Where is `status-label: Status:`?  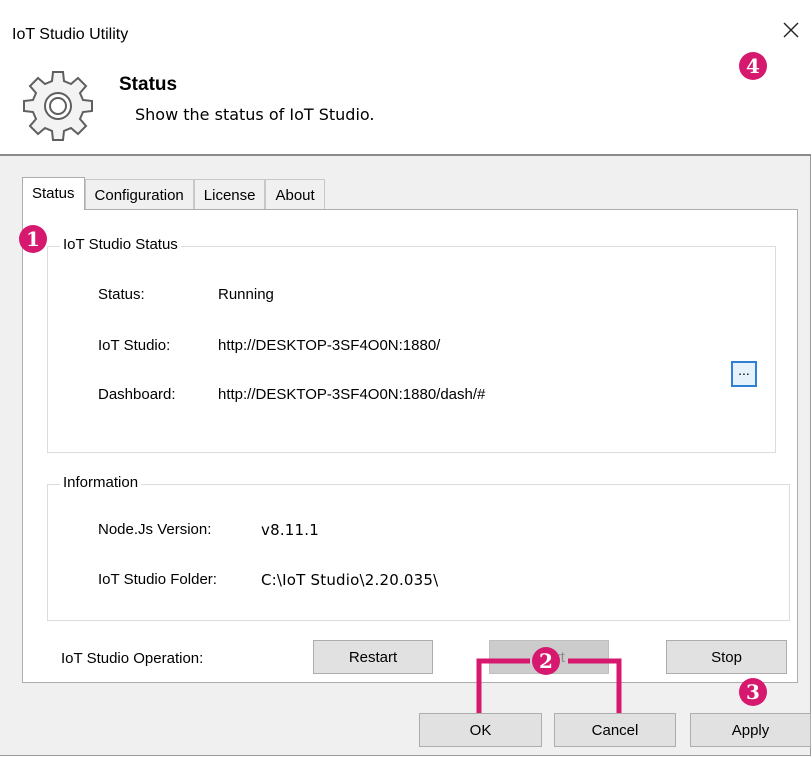 status-label: Status: is located at coordinates (121, 294).